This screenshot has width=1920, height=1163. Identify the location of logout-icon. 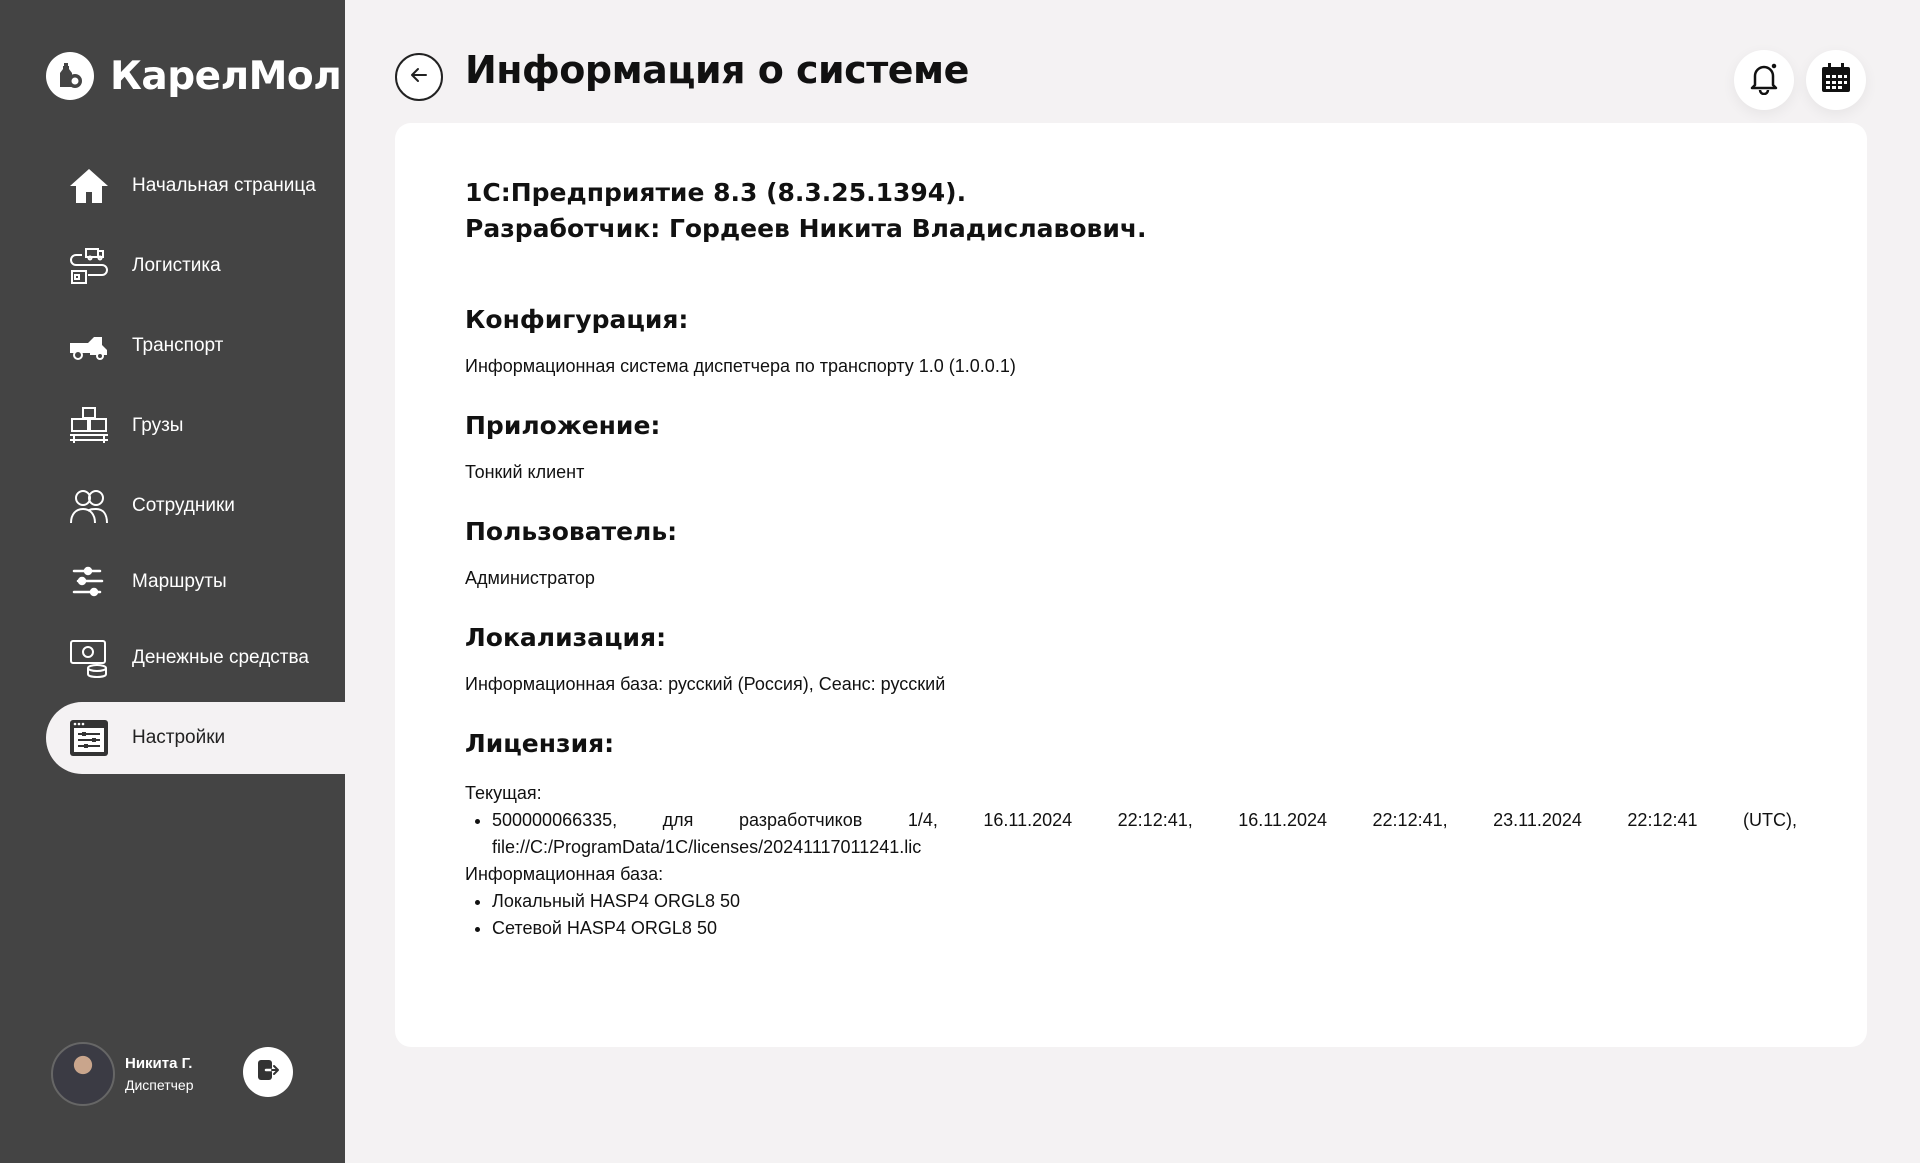
(268, 1072).